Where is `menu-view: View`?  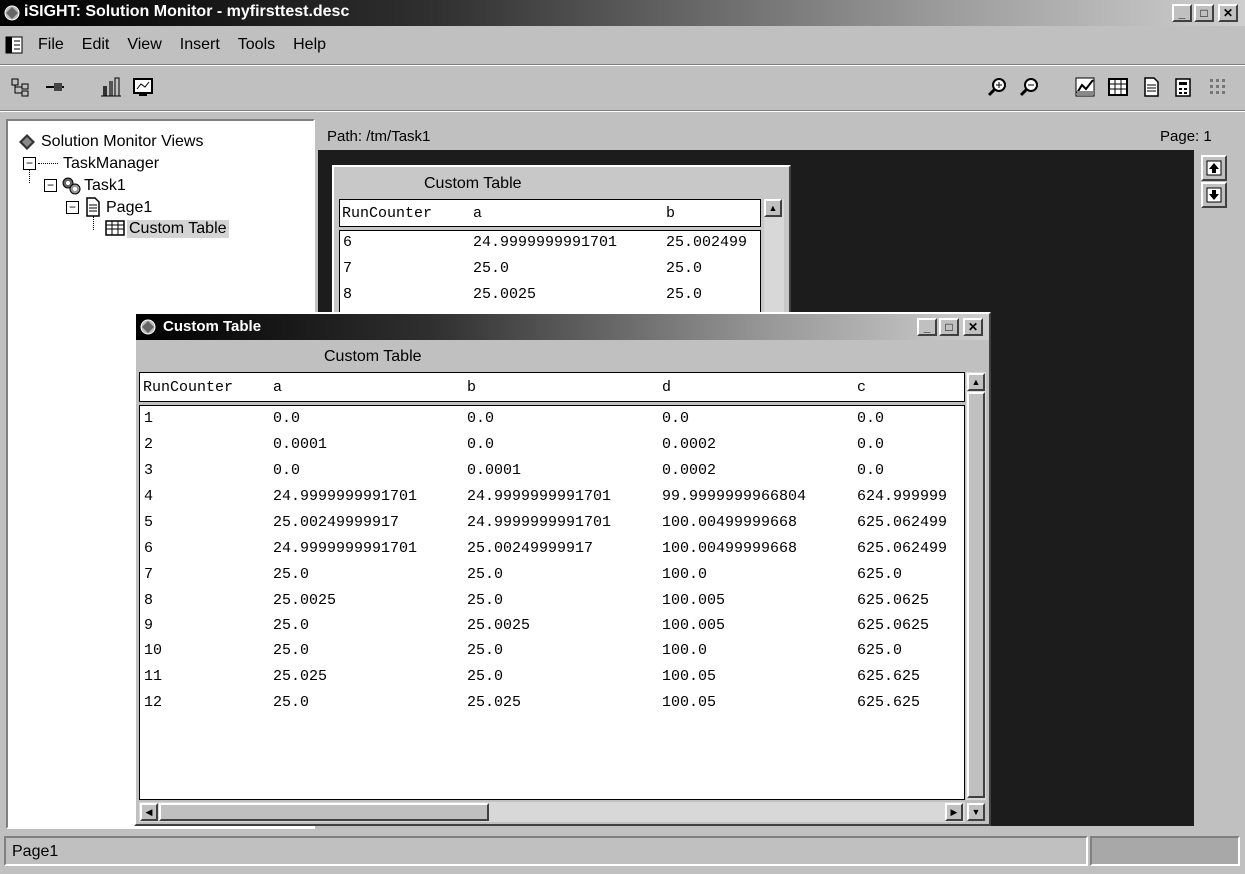 menu-view: View is located at coordinates (144, 45).